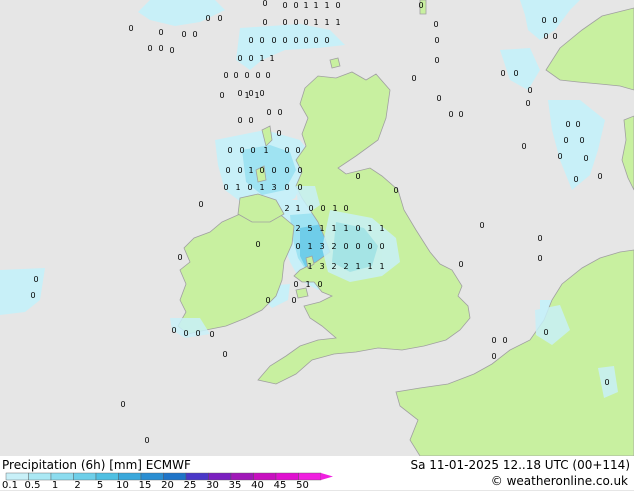  What do you see at coordinates (327, 476) in the screenshot?
I see `color-scale-arrow` at bounding box center [327, 476].